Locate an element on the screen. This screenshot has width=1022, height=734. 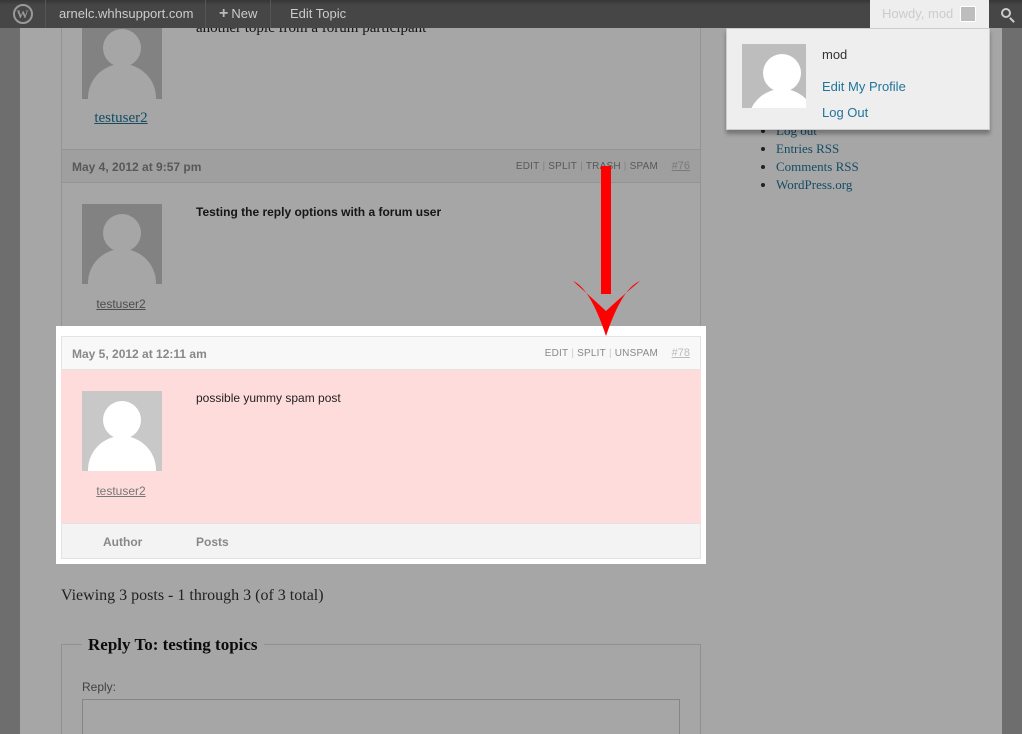
spam-reply-date: May 5, 2012 at 12:11 am is located at coordinates (139, 354).